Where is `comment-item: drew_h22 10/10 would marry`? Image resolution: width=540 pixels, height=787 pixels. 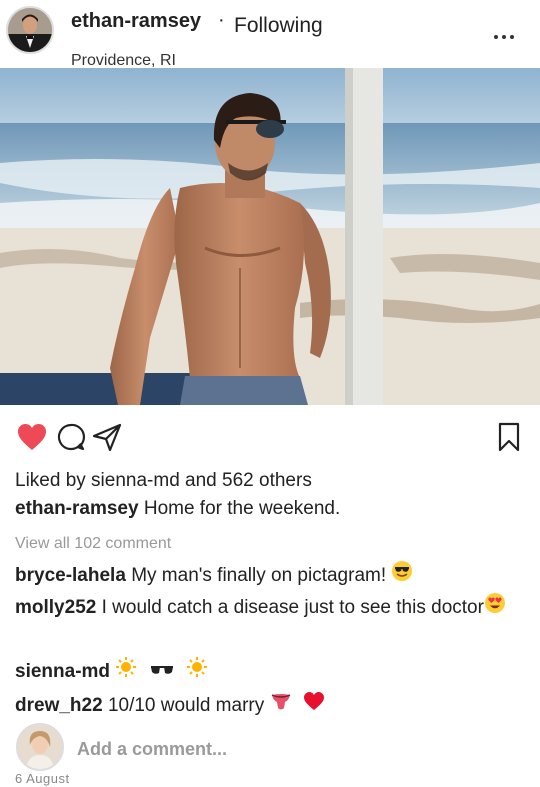 comment-item: drew_h22 10/10 would marry is located at coordinates (272, 706).